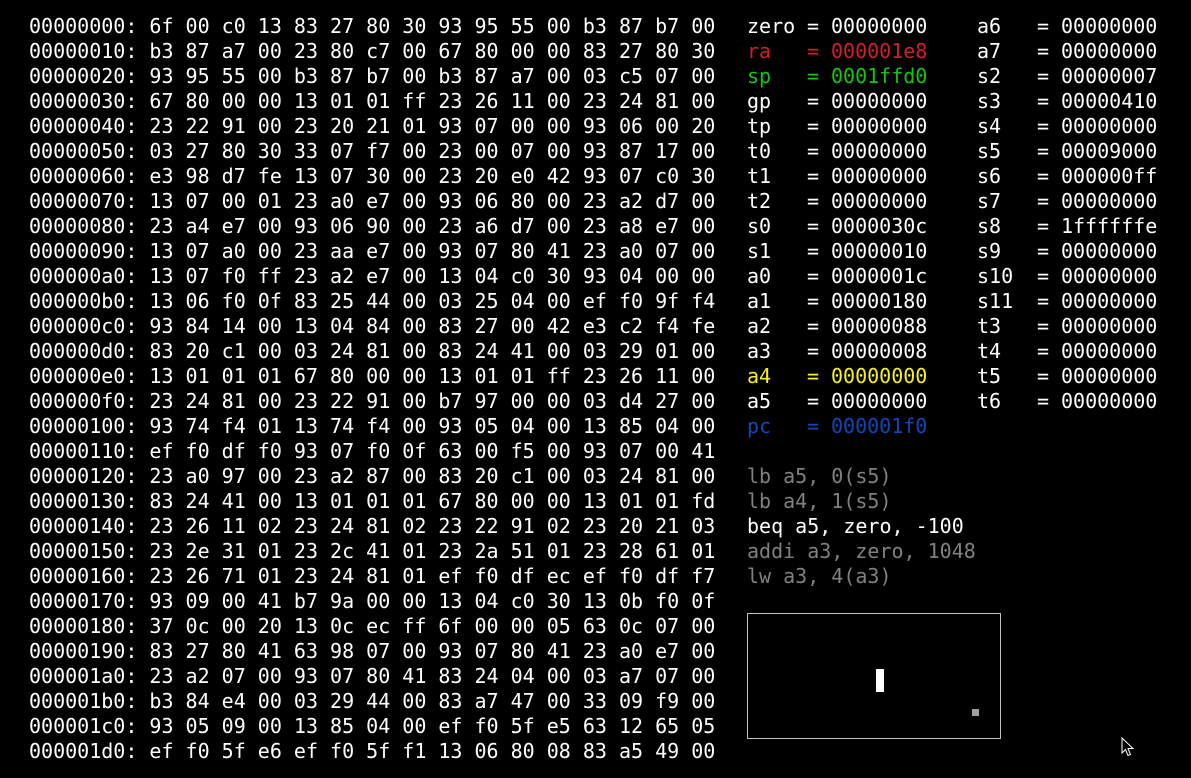 The width and height of the screenshot is (1191, 778). Describe the element at coordinates (879, 251) in the screenshot. I see `register-value: 00000010` at that location.